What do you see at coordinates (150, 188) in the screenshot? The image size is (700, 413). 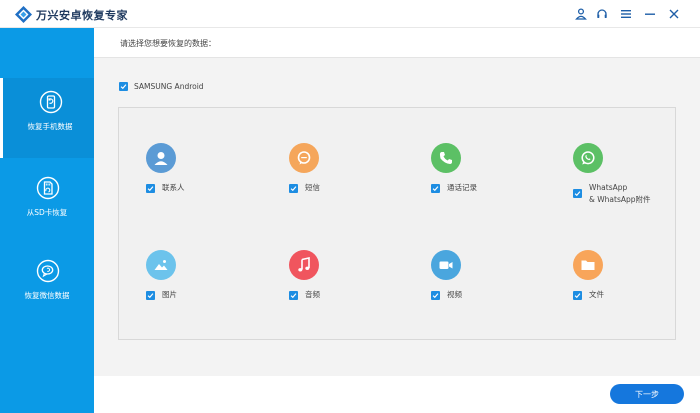 I see `contacts-checkbox` at bounding box center [150, 188].